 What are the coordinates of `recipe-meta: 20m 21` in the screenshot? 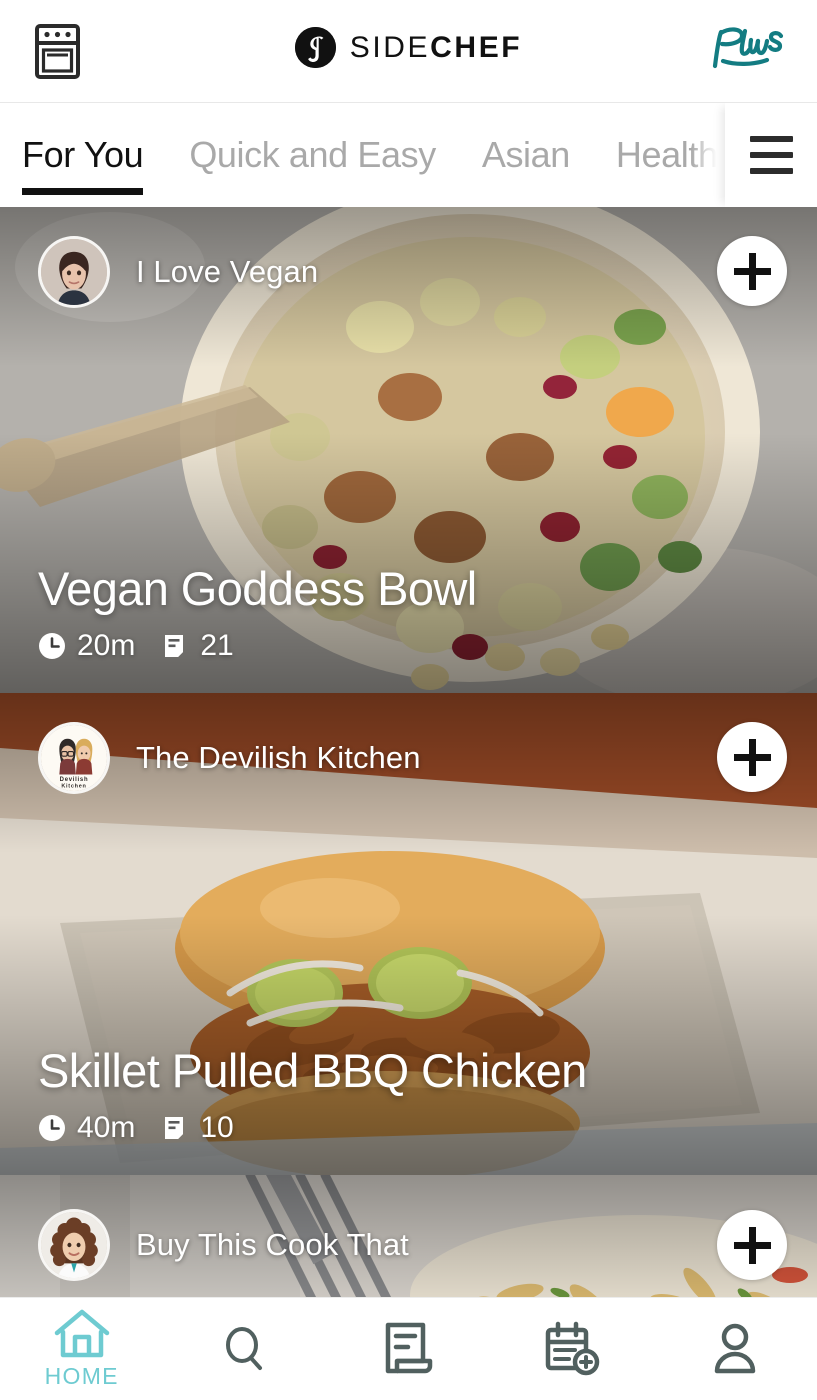 It's located at (412, 646).